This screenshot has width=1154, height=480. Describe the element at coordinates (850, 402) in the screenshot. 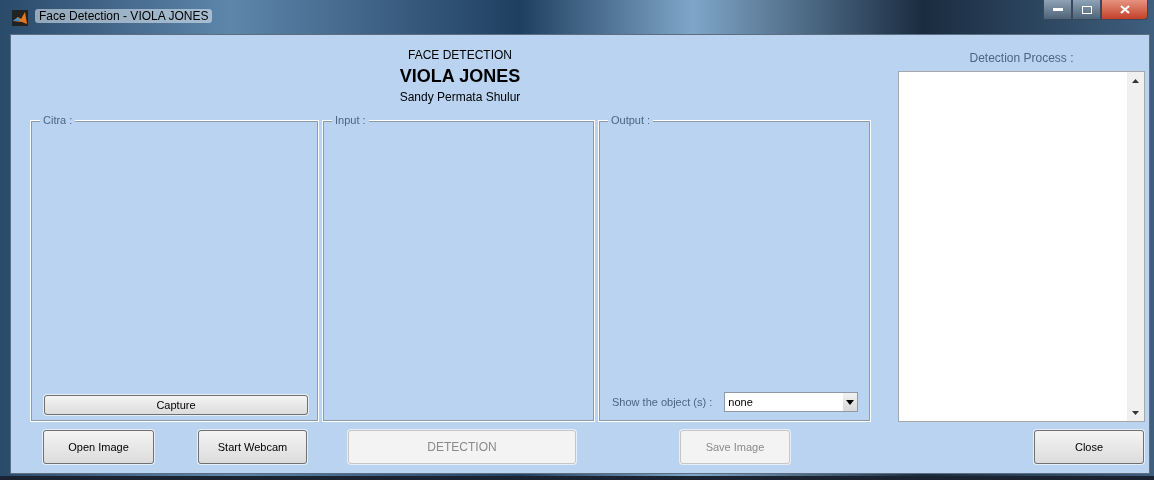

I see `dropdown-arrow-icon` at that location.